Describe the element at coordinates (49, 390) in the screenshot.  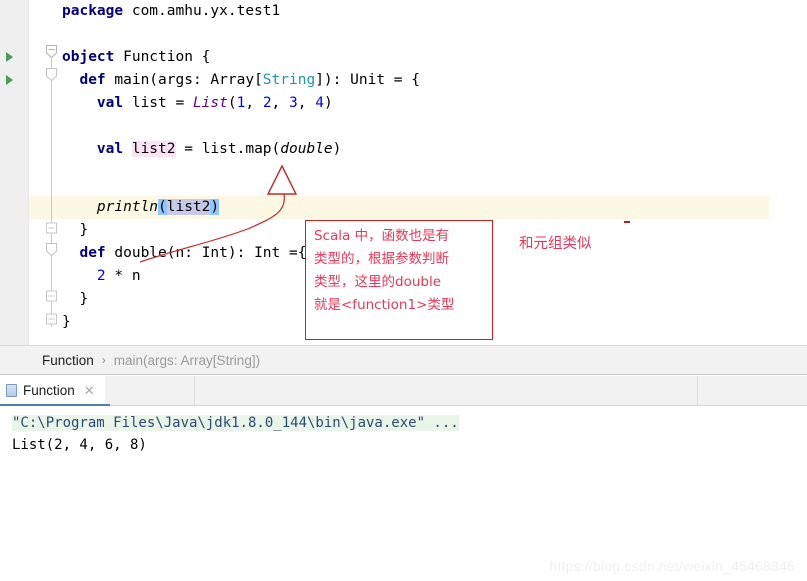
I see `run-tab-label: Function` at that location.